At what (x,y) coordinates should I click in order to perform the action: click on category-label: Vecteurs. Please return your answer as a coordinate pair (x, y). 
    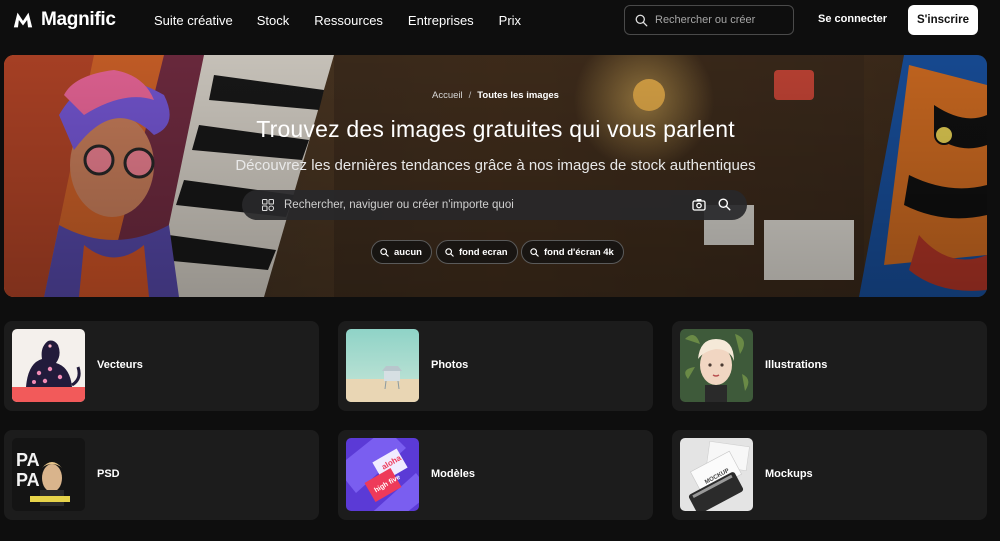
    Looking at the image, I should click on (120, 365).